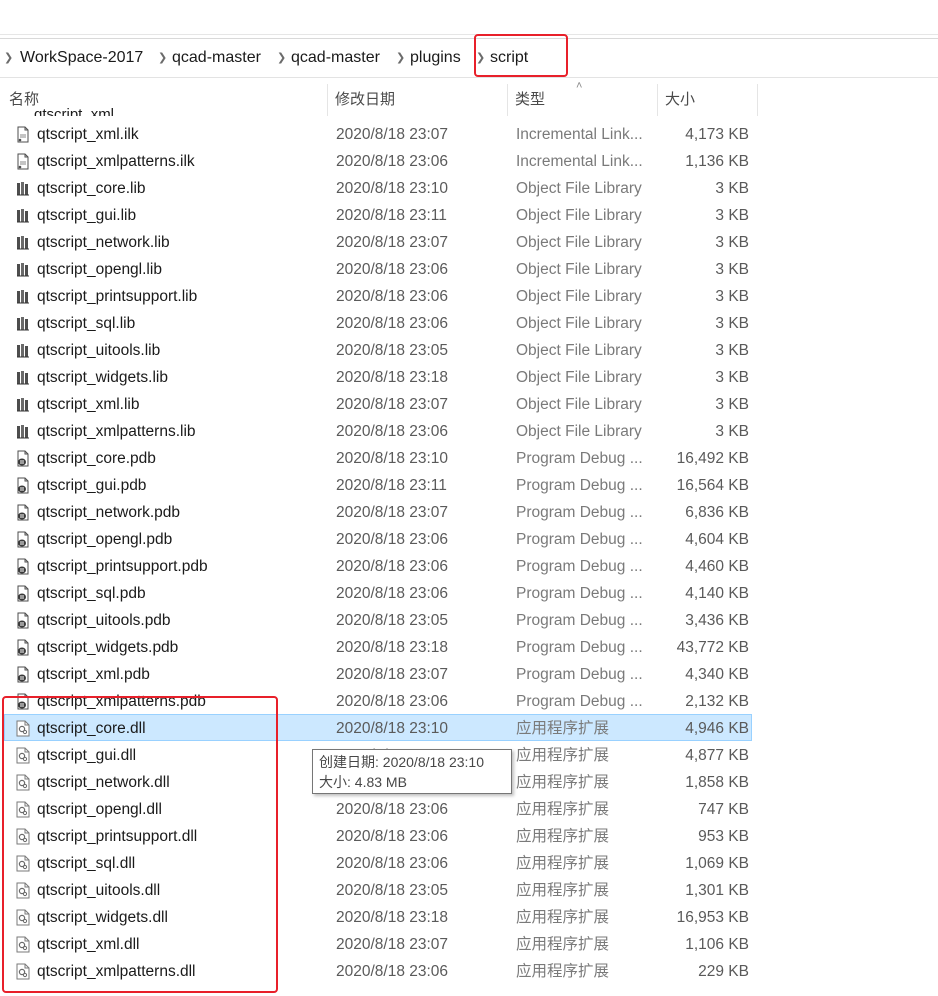  Describe the element at coordinates (122, 566) in the screenshot. I see `file-name: qtscript_printsupport.pdb` at that location.